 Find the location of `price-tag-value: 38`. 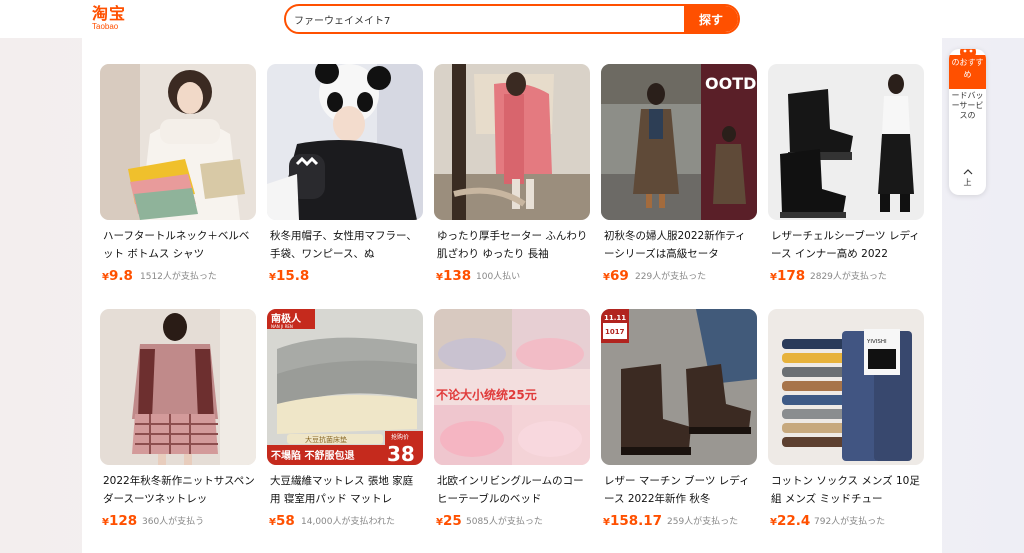

price-tag-value: 38 is located at coordinates (401, 453).